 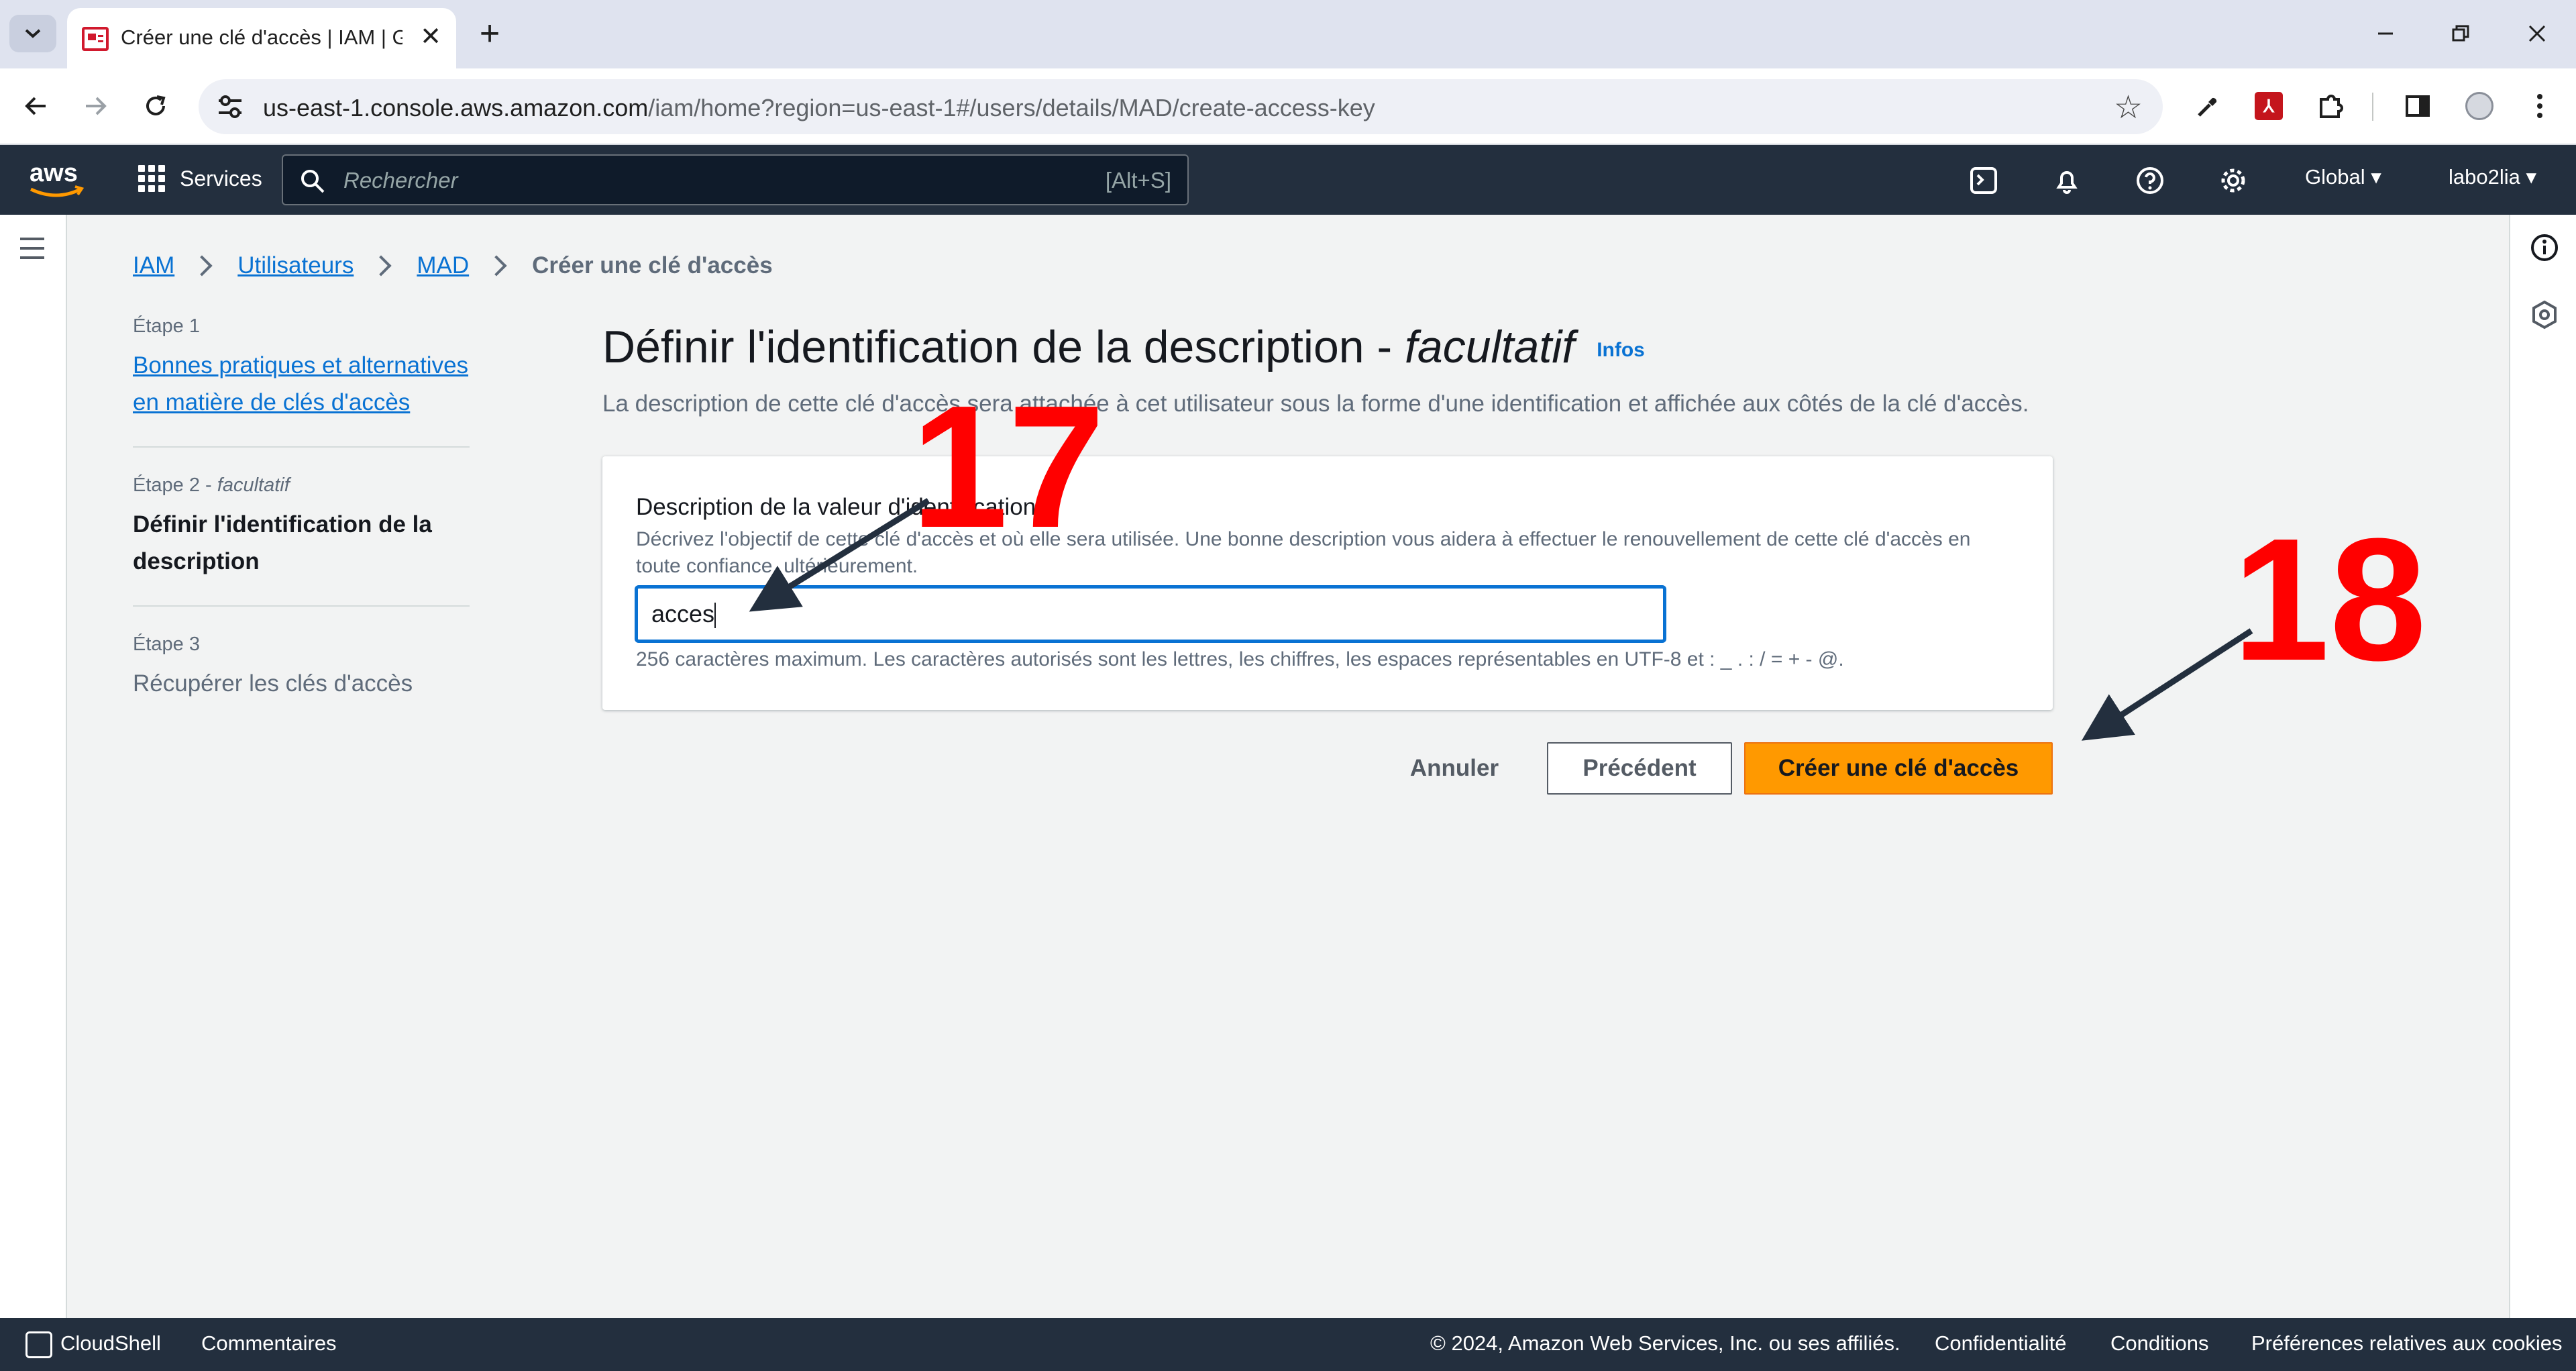 I want to click on eyedropper-glyph, so click(x=2207, y=107).